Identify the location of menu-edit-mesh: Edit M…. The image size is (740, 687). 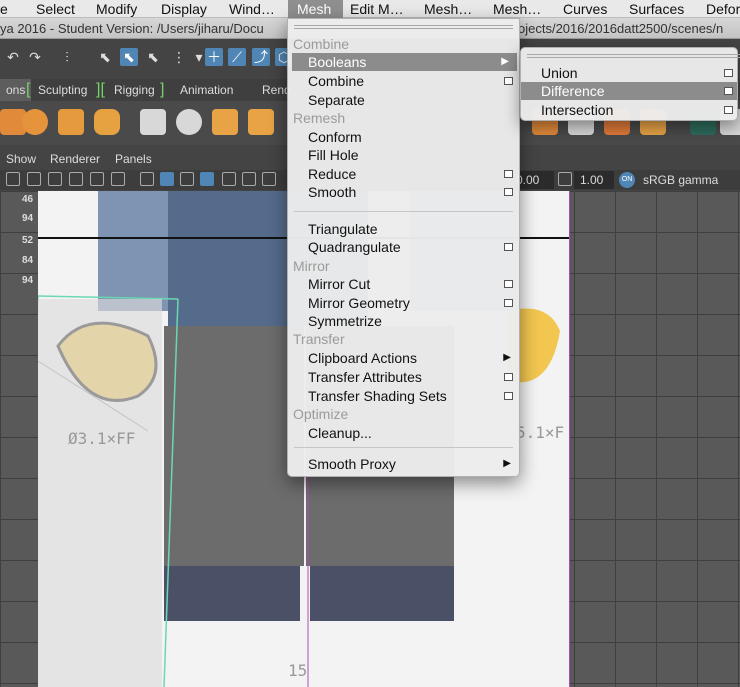
(377, 9).